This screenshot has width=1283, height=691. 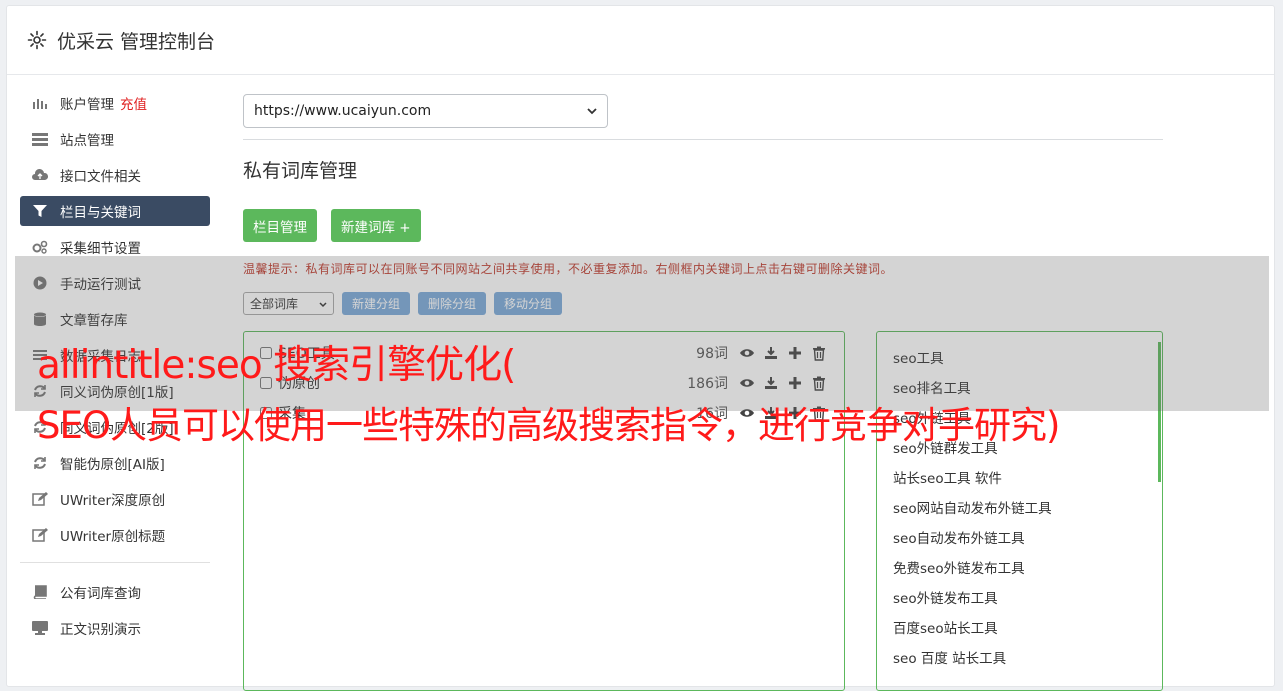 I want to click on sidebar-item-ai-rewrite: 智能伪原创[AI版], so click(x=115, y=463).